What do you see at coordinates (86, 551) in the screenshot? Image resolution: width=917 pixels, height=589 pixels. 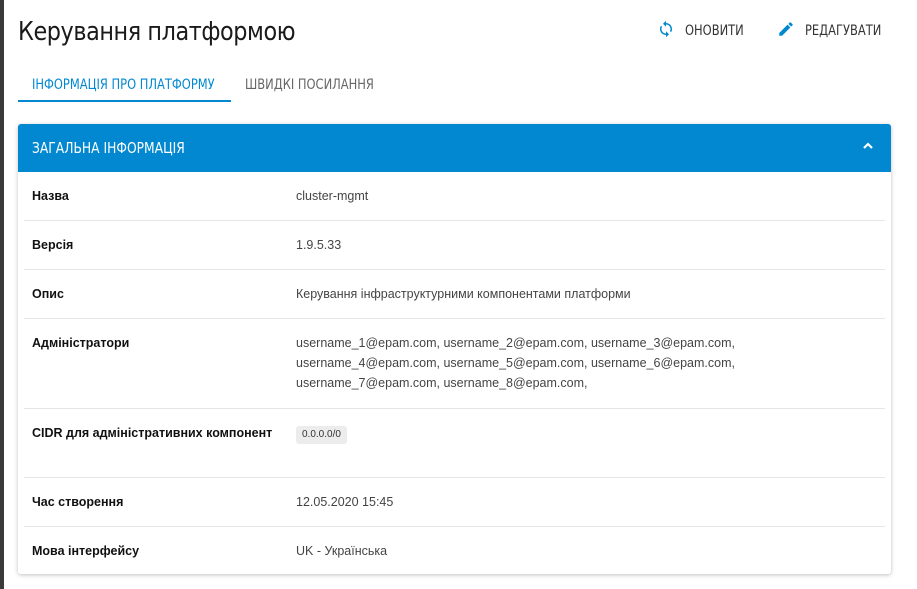 I see `info-key: Мова інтерфейсу` at bounding box center [86, 551].